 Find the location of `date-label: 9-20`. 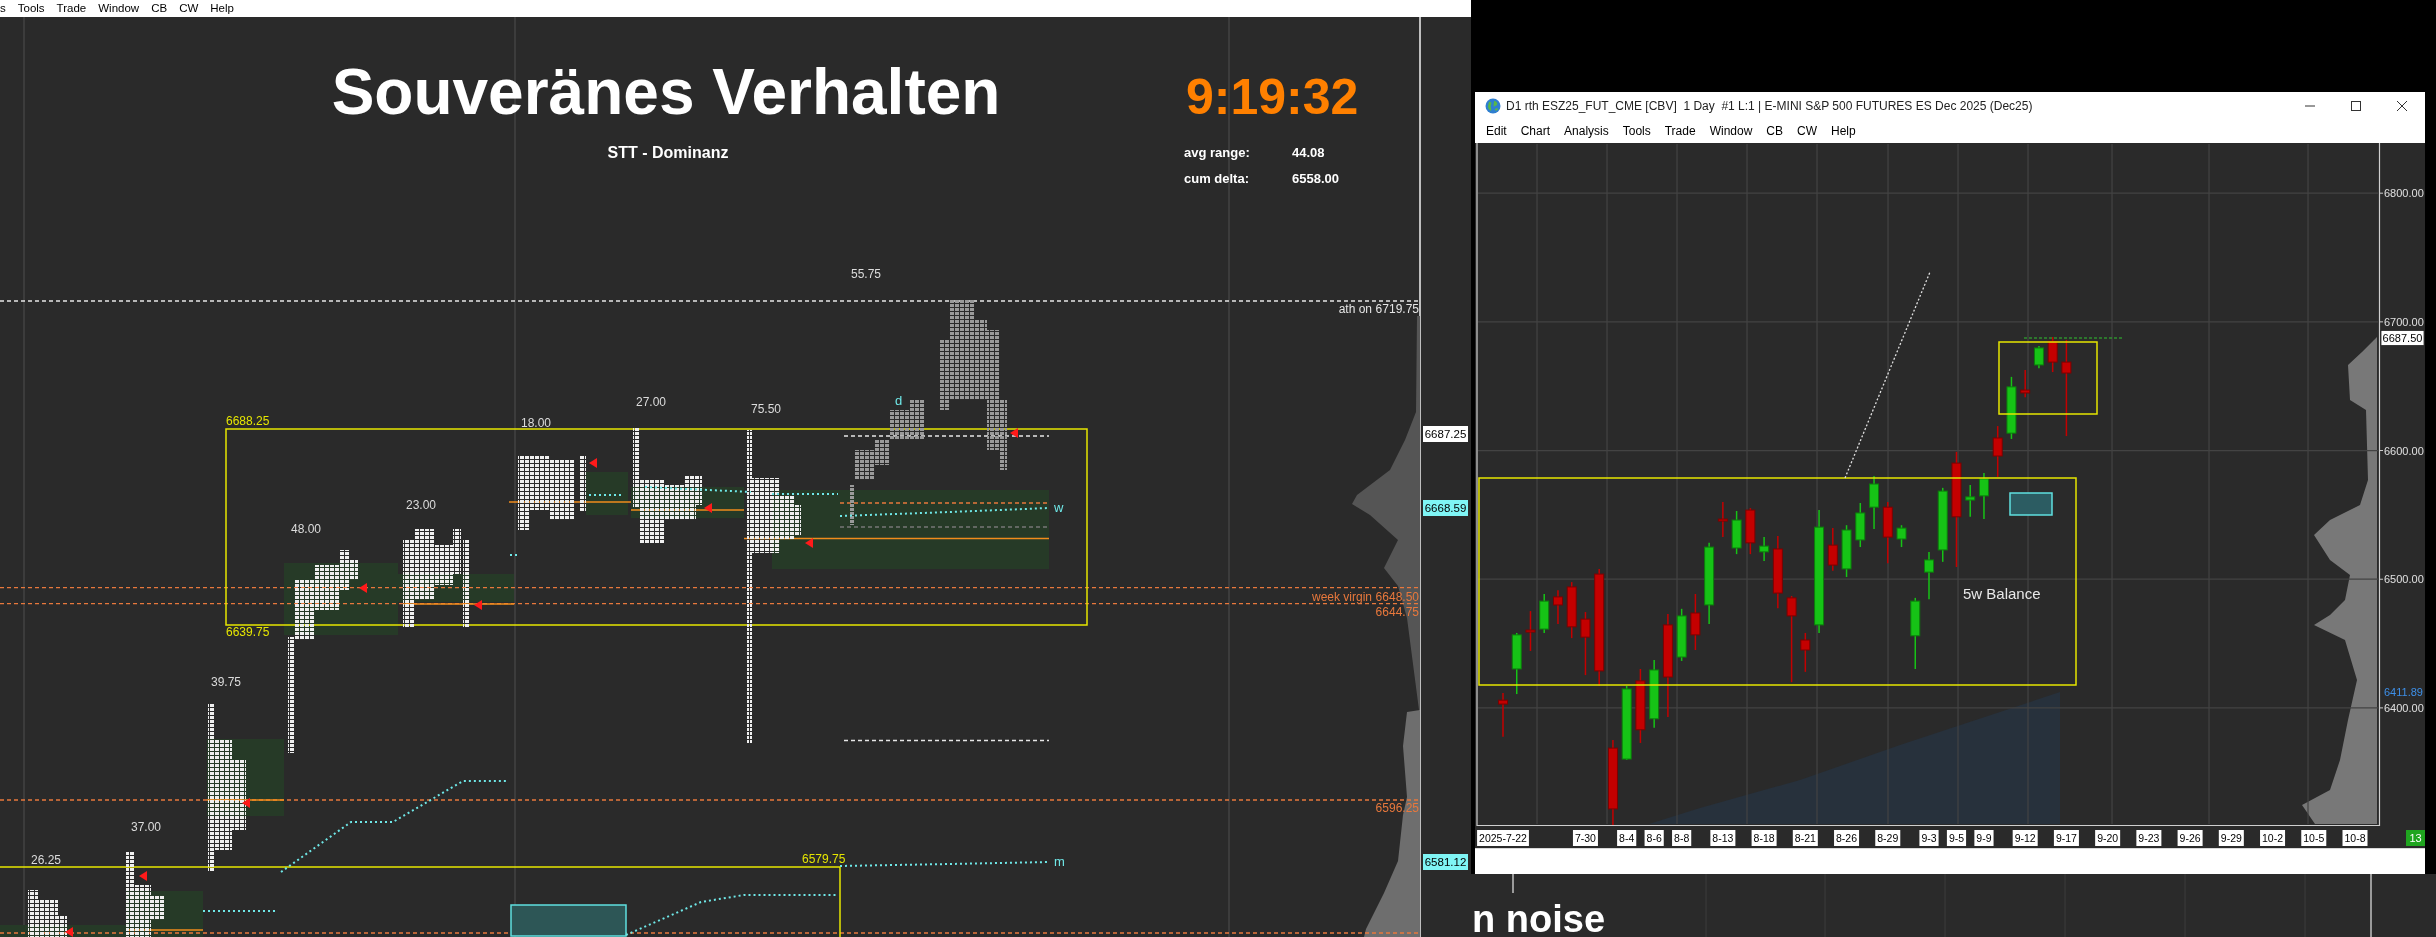

date-label: 9-20 is located at coordinates (2108, 838).